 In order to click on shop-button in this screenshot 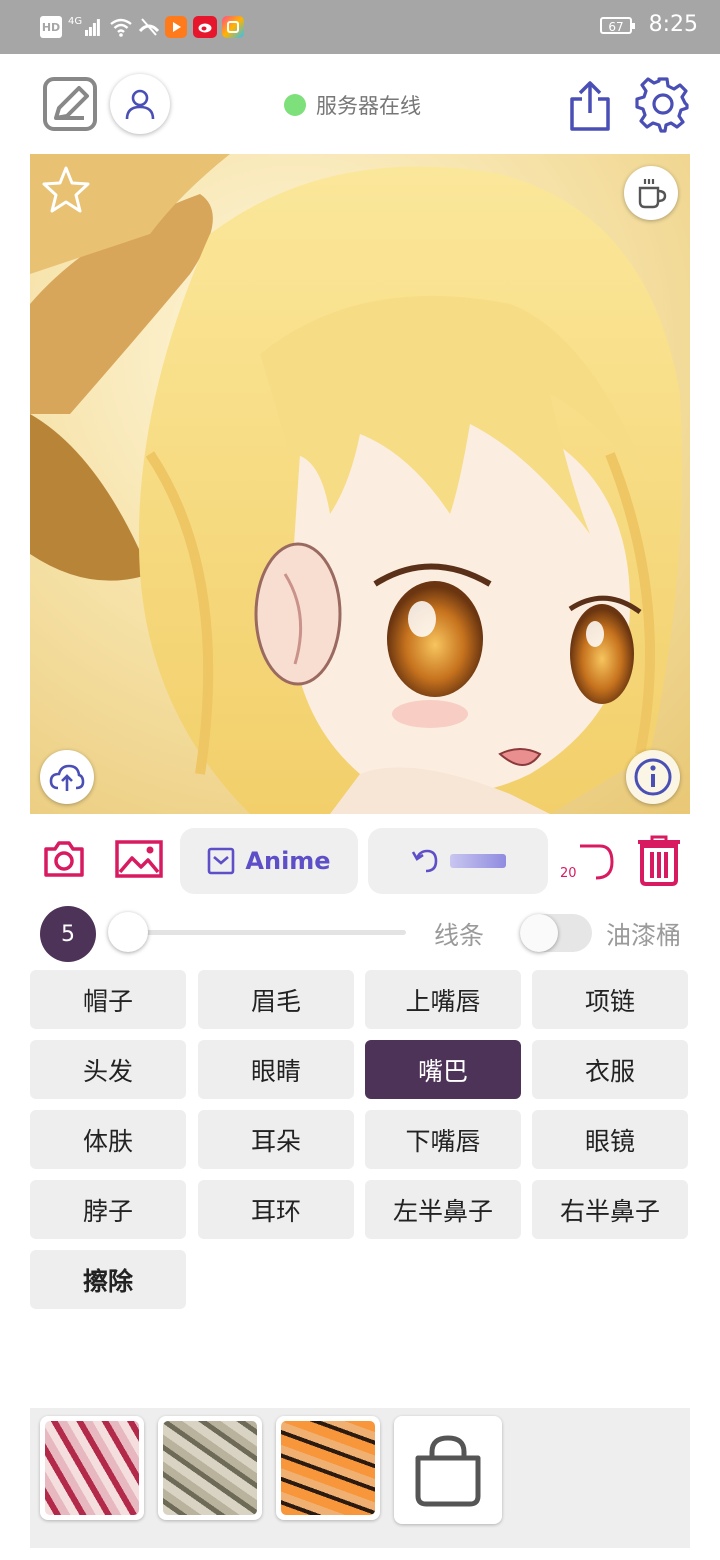, I will do `click(448, 1470)`.